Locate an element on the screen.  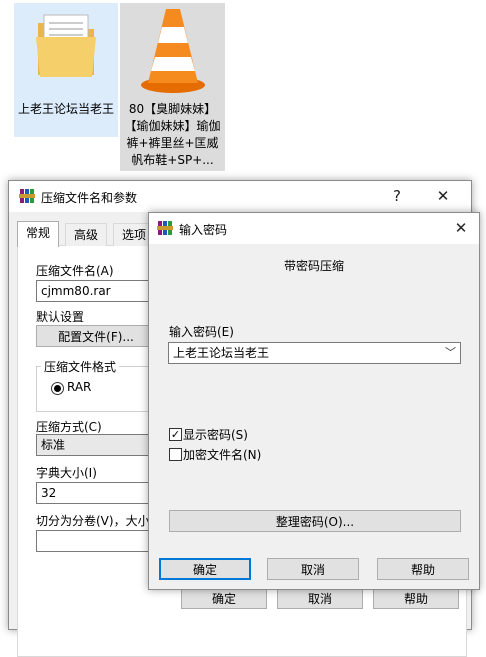
show-password-checkbox: ✓ is located at coordinates (175, 434).